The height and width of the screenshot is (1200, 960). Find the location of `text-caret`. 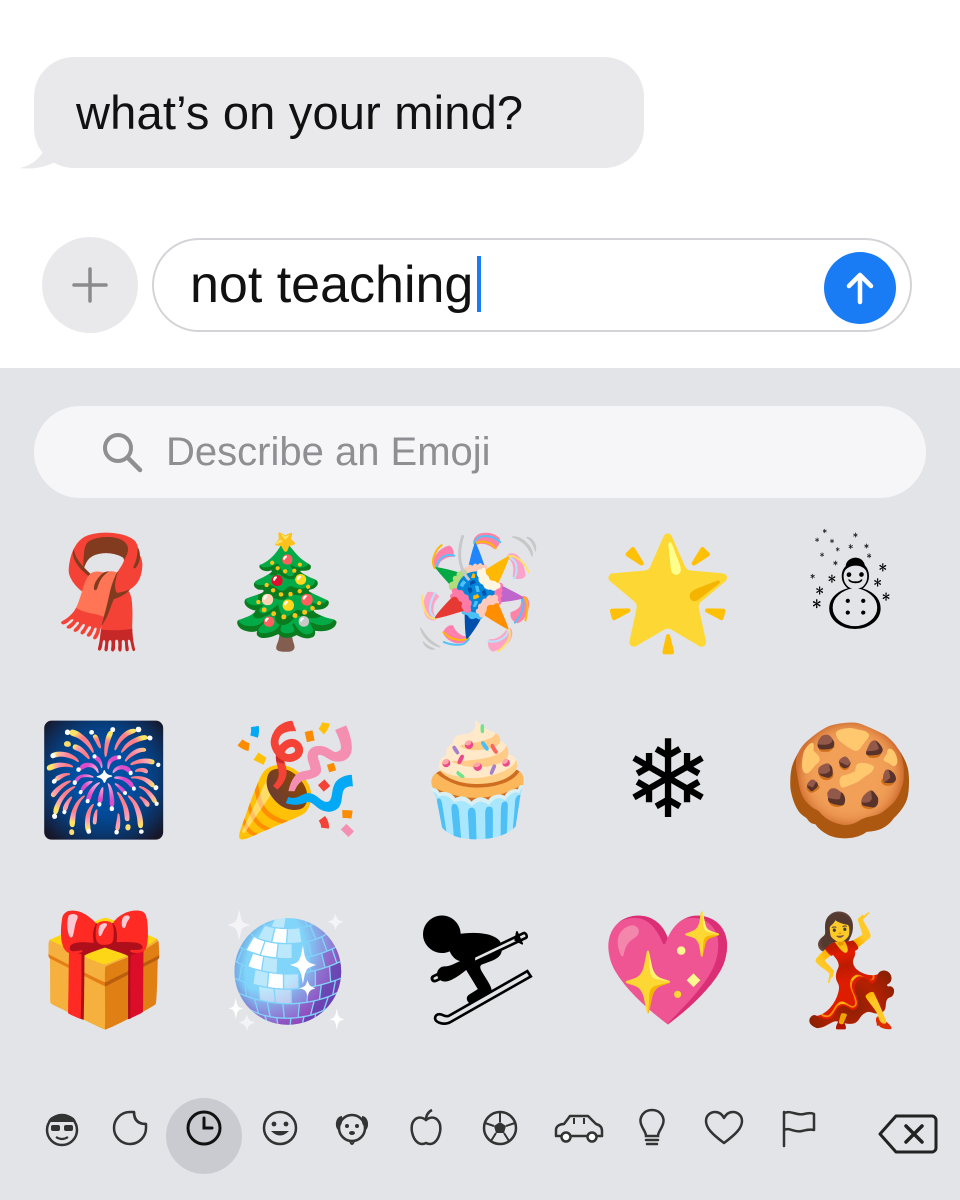

text-caret is located at coordinates (479, 284).